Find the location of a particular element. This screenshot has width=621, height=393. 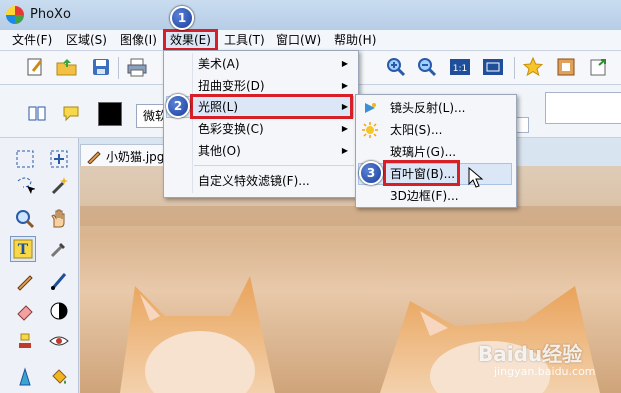

menu-file: 文件(F) is located at coordinates (32, 40).